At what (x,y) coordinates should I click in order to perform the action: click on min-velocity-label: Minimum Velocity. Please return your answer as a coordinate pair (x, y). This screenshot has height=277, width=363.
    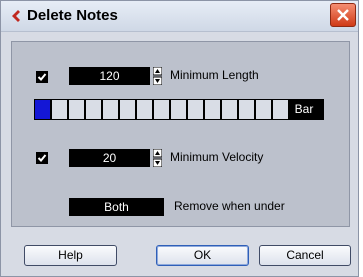
    Looking at the image, I should click on (217, 157).